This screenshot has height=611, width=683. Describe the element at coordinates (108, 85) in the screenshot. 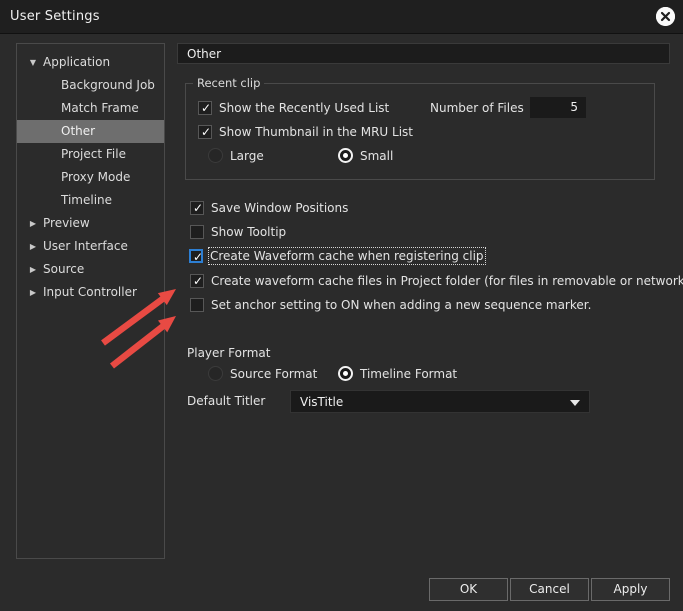

I see `sidebar-item-label: Background Job` at that location.